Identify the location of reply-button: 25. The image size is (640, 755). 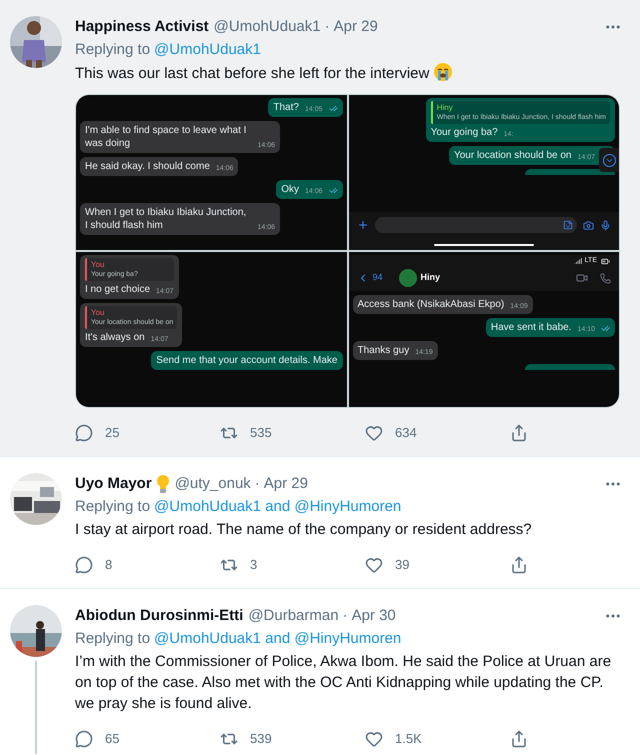
(97, 433).